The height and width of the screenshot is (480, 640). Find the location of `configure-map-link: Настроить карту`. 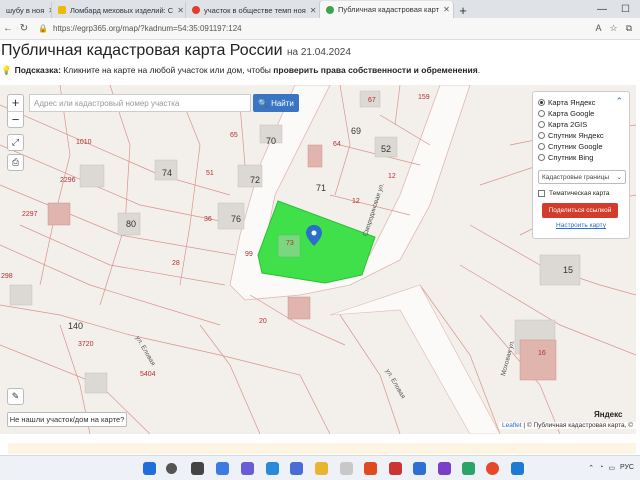

configure-map-link: Настроить карту is located at coordinates (581, 225).